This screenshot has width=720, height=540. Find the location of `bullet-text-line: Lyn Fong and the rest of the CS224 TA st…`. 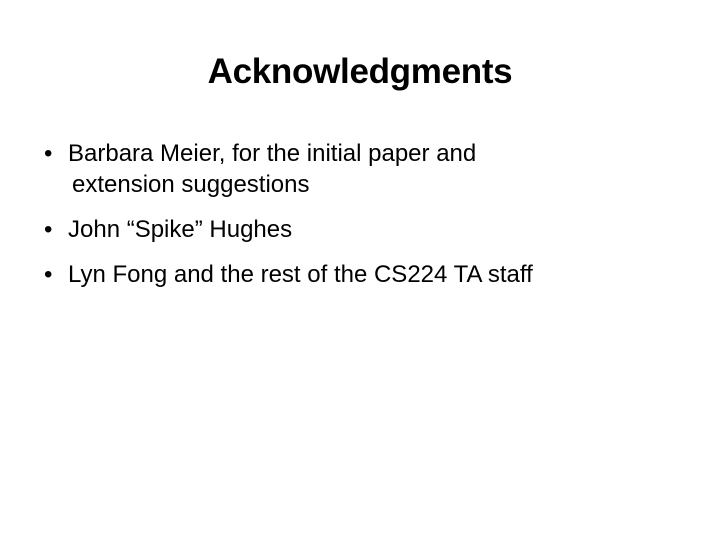

bullet-text-line: Lyn Fong and the rest of the CS224 TA st… is located at coordinates (300, 274).